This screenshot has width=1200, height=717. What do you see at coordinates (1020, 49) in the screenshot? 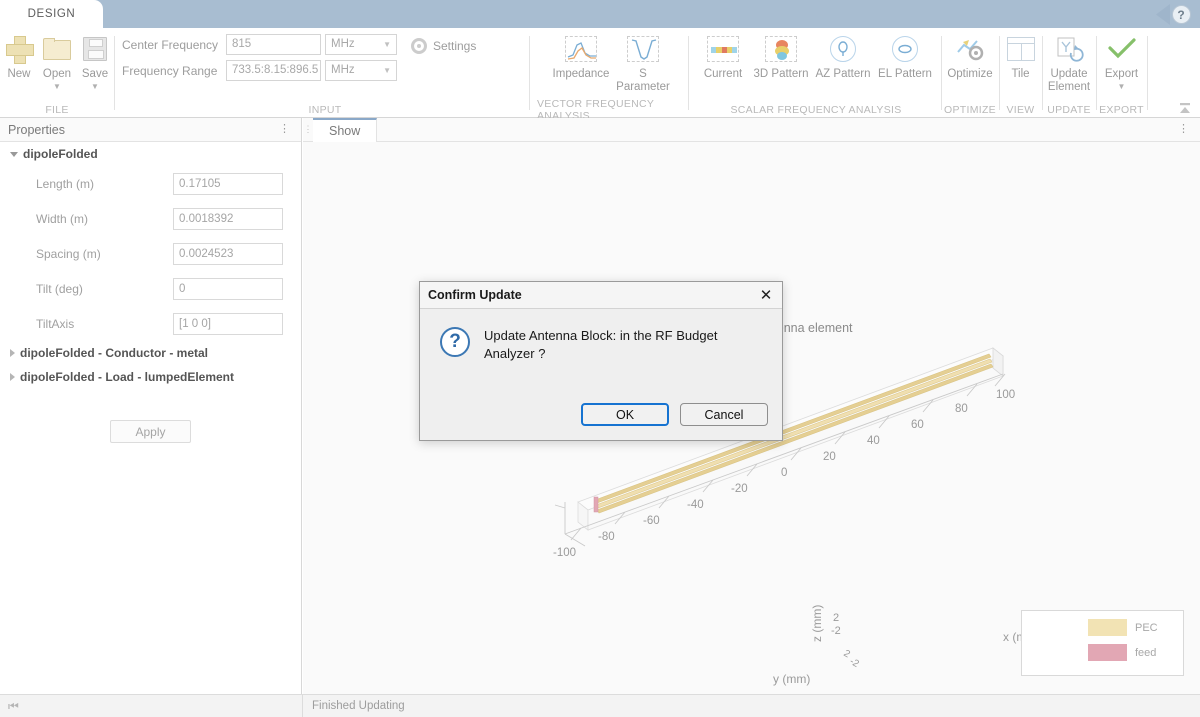
I see `tile-layout-icon` at bounding box center [1020, 49].